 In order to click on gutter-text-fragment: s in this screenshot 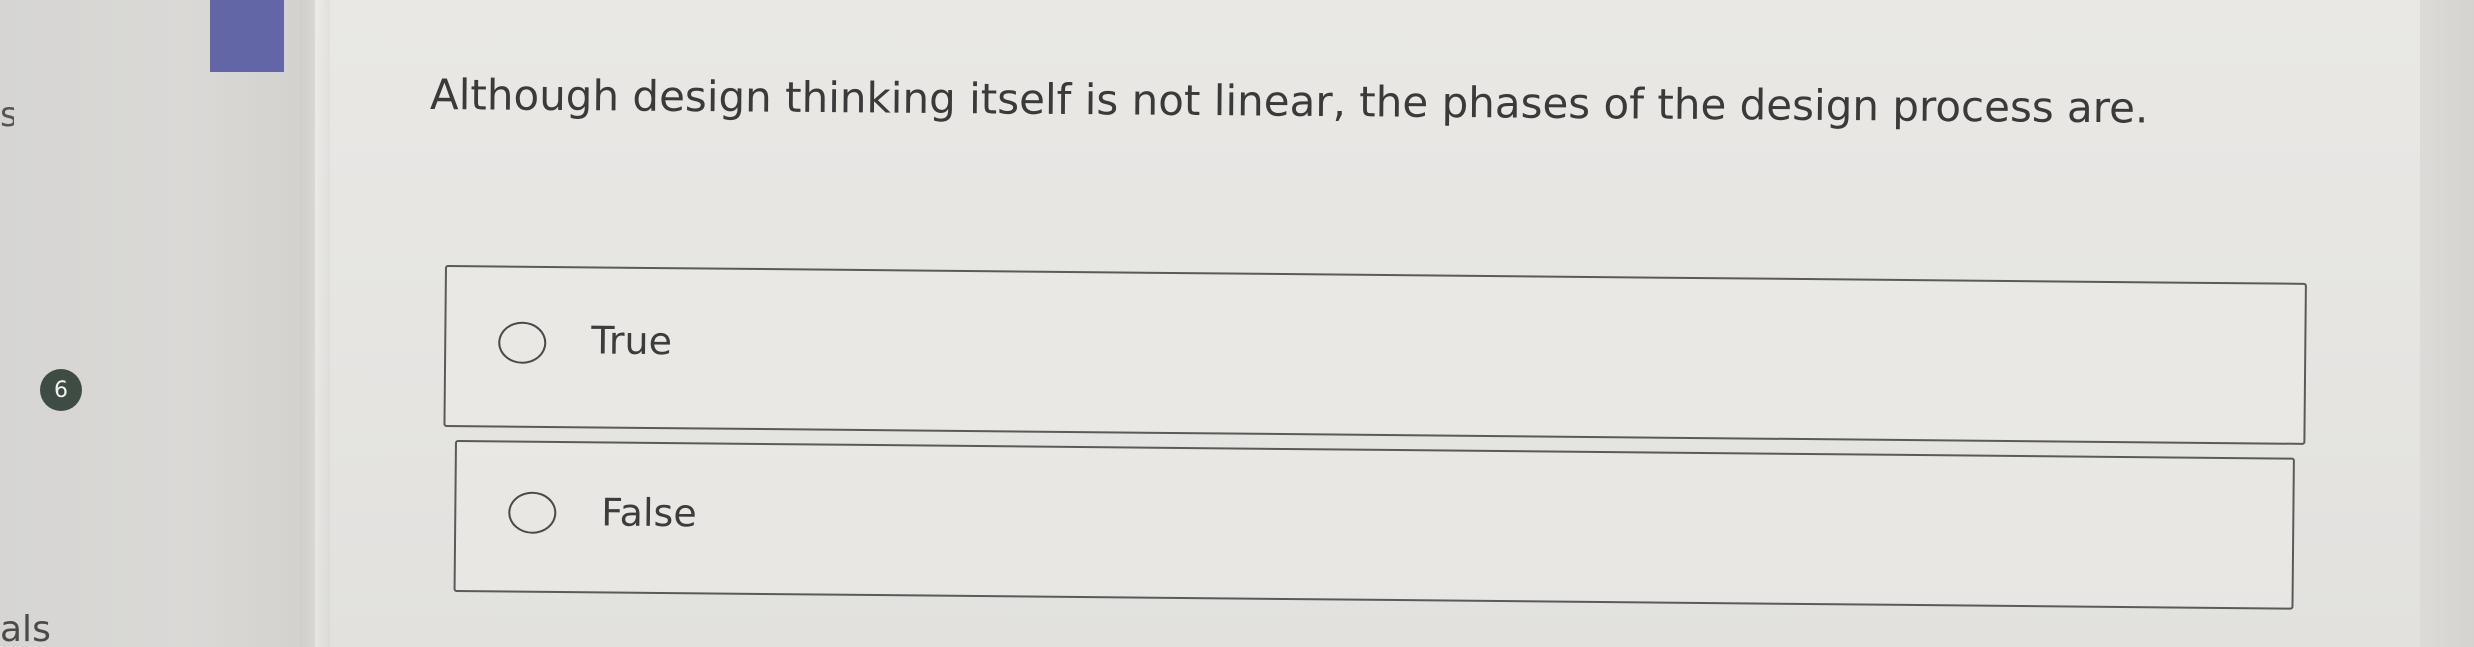, I will do `click(7, 115)`.